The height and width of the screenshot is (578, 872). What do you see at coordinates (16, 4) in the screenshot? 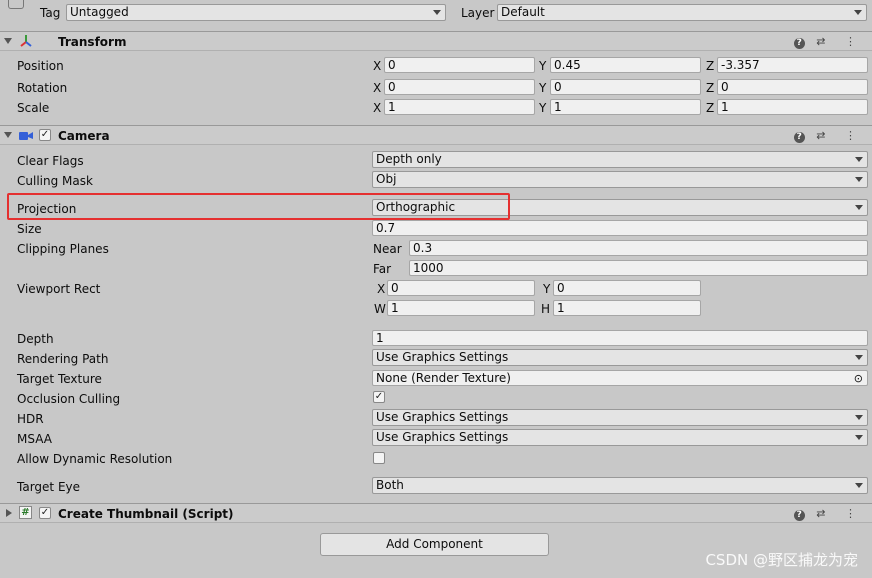
I see `gameobject-icon` at bounding box center [16, 4].